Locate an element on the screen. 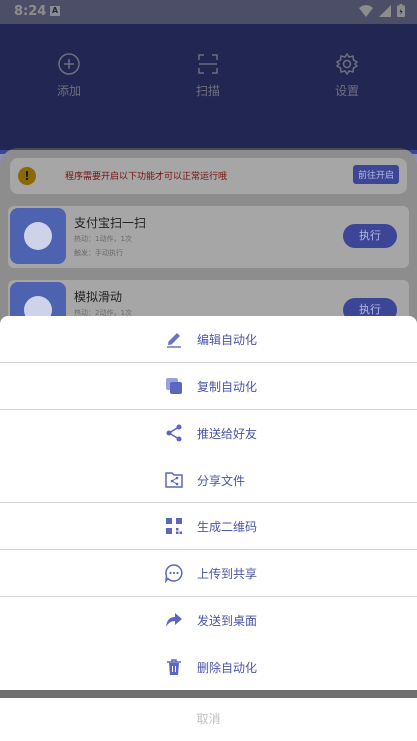 The width and height of the screenshot is (417, 741). notice-message: 程序需要开启以下功能才可以正常运行哦 is located at coordinates (146, 177).